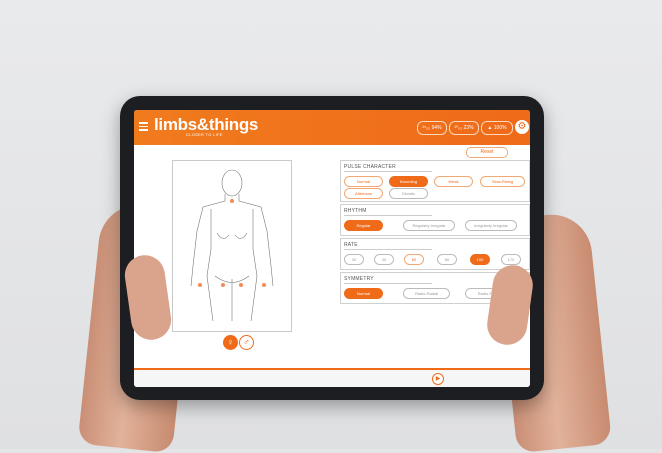 Image resolution: width=662 pixels, height=453 pixels. Describe the element at coordinates (351, 245) in the screenshot. I see `section-title: RATE` at that location.